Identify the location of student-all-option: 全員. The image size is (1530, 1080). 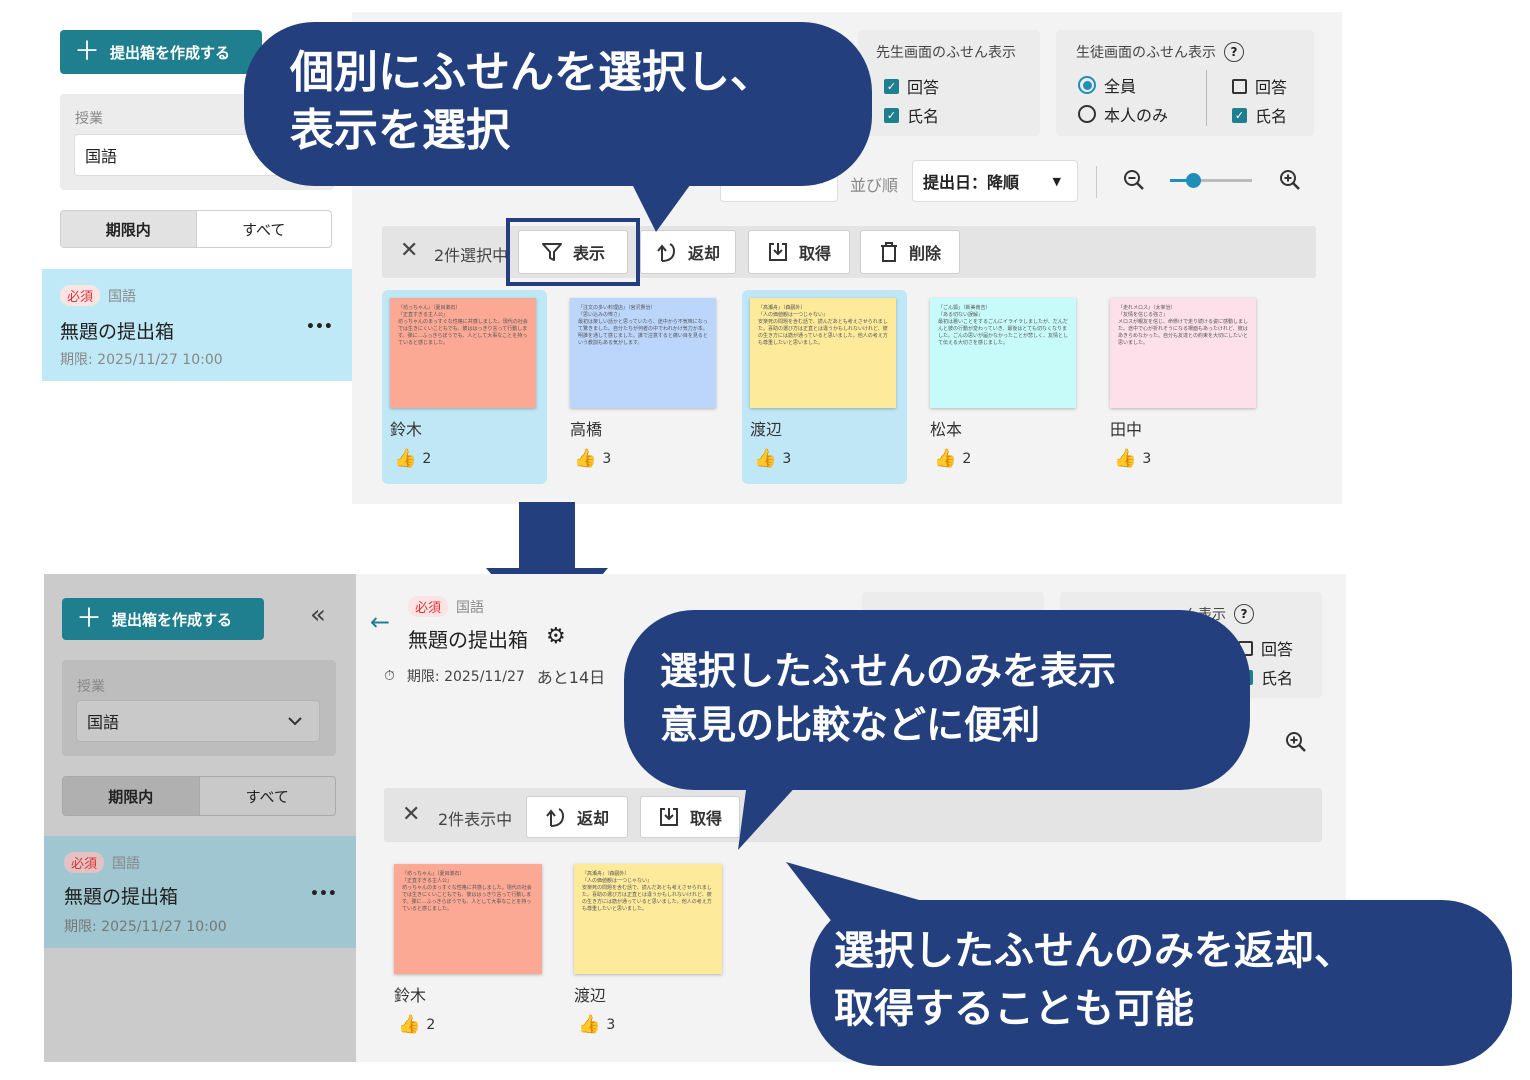
(1107, 85).